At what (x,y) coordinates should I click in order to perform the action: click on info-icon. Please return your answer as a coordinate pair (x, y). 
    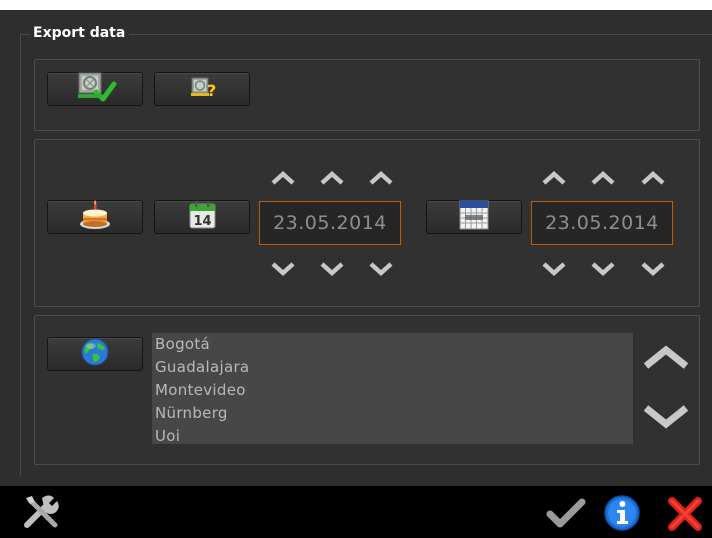
    Looking at the image, I should click on (622, 515).